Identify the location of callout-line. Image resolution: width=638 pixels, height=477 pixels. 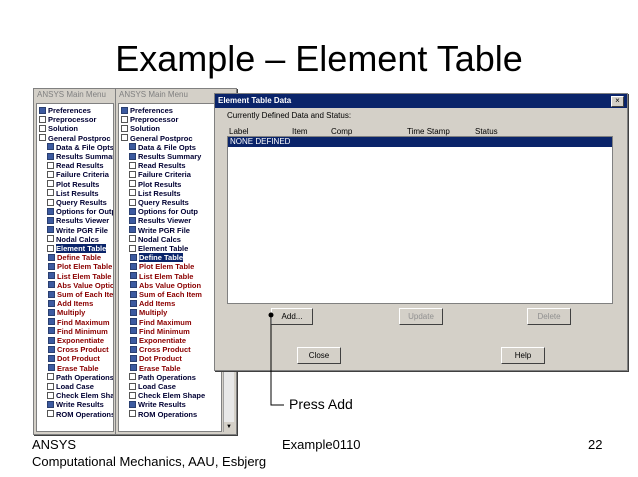
(277, 360).